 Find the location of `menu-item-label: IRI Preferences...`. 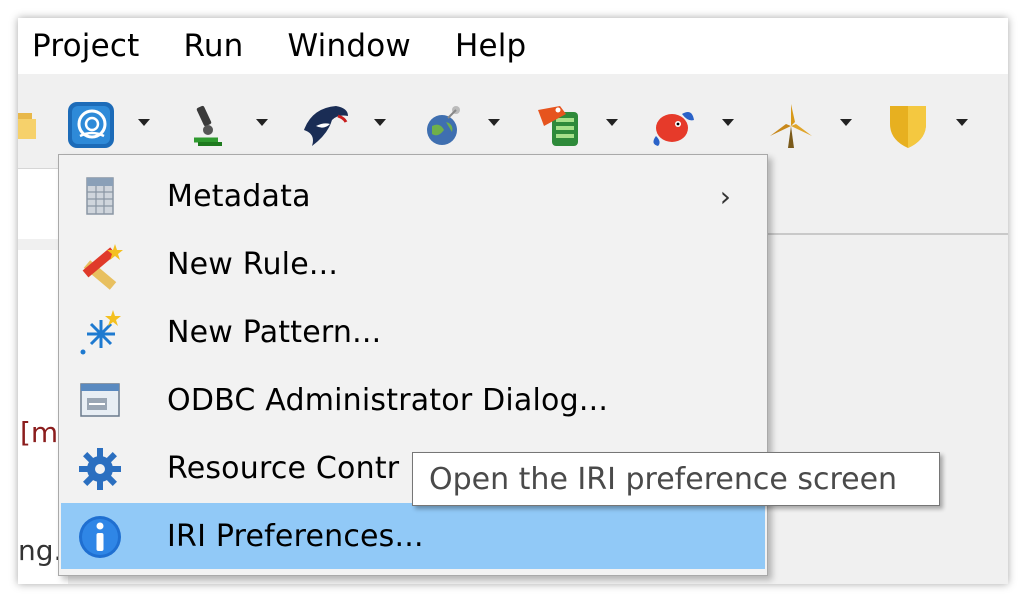

menu-item-label: IRI Preferences... is located at coordinates (295, 536).